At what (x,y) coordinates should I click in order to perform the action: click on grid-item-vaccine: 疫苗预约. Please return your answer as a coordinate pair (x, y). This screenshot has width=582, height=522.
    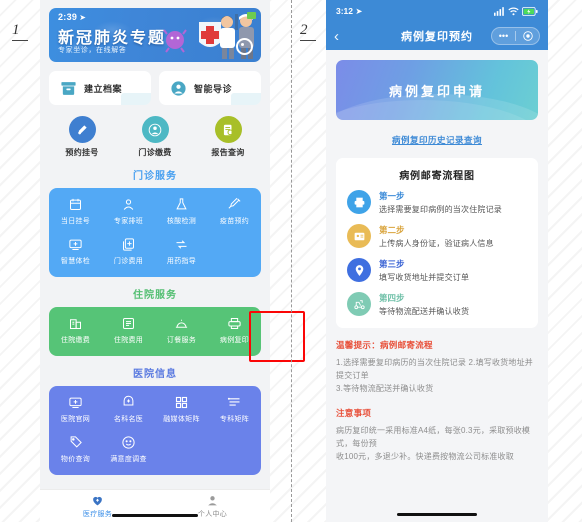
    Looking at the image, I should click on (234, 211).